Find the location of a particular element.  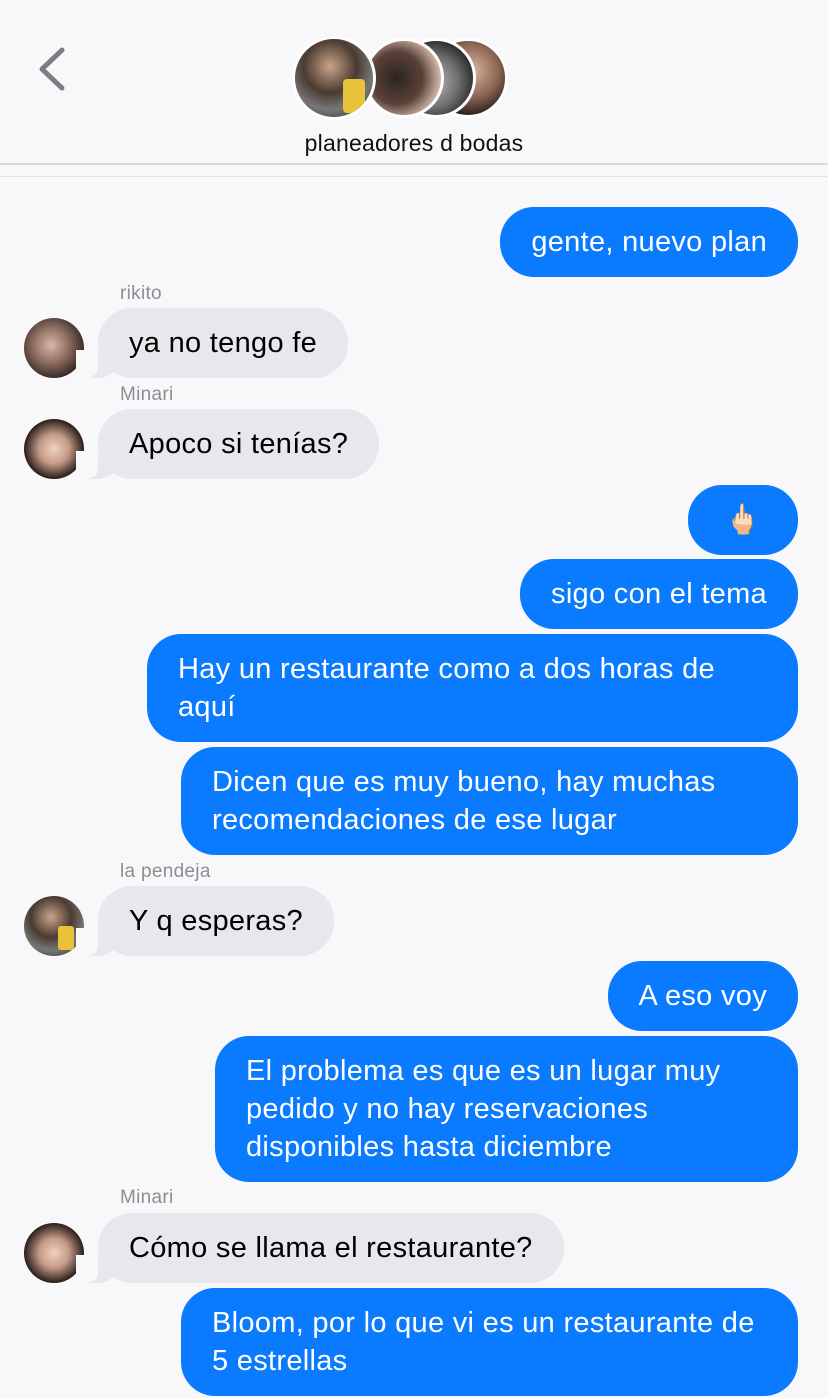

sender-name: la pendeja is located at coordinates (165, 871).